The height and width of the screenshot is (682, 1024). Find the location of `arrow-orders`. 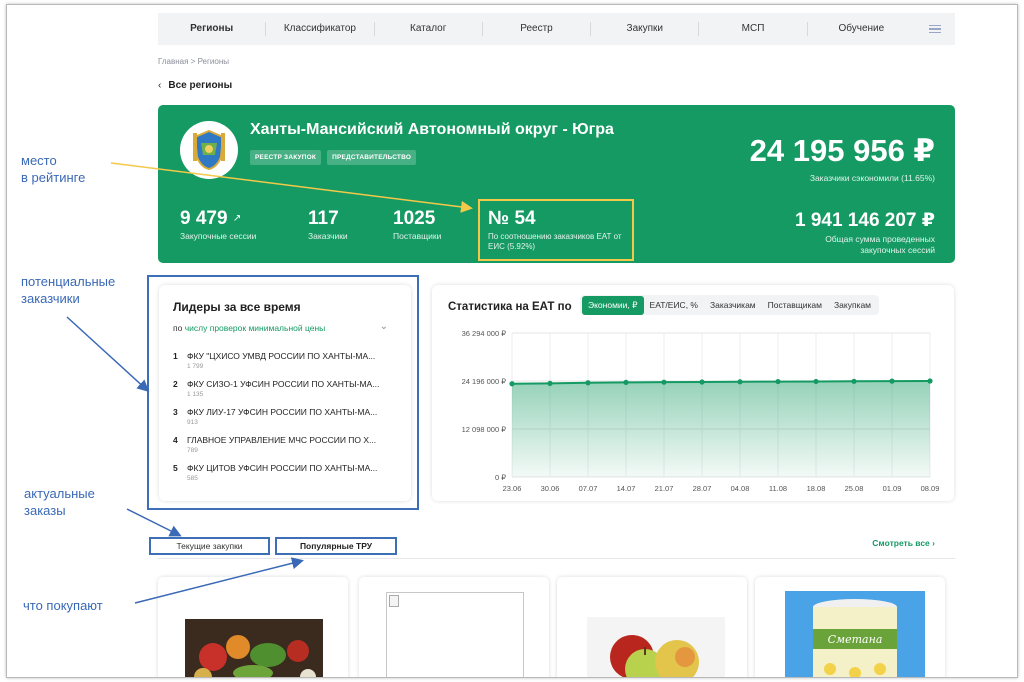

arrow-orders is located at coordinates (154, 522).